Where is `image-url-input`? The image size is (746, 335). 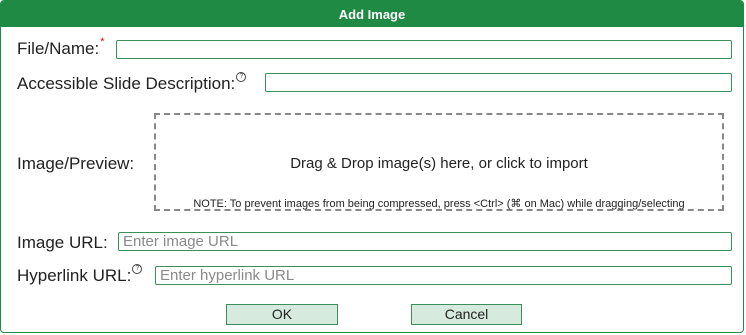
image-url-input is located at coordinates (425, 241).